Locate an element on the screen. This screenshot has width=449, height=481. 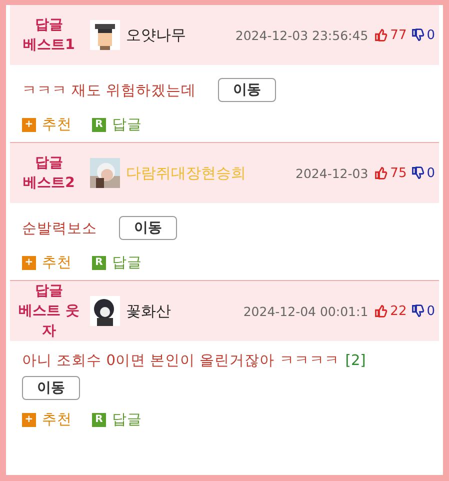
best-label: 베스트 웃자 is located at coordinates (49, 321).